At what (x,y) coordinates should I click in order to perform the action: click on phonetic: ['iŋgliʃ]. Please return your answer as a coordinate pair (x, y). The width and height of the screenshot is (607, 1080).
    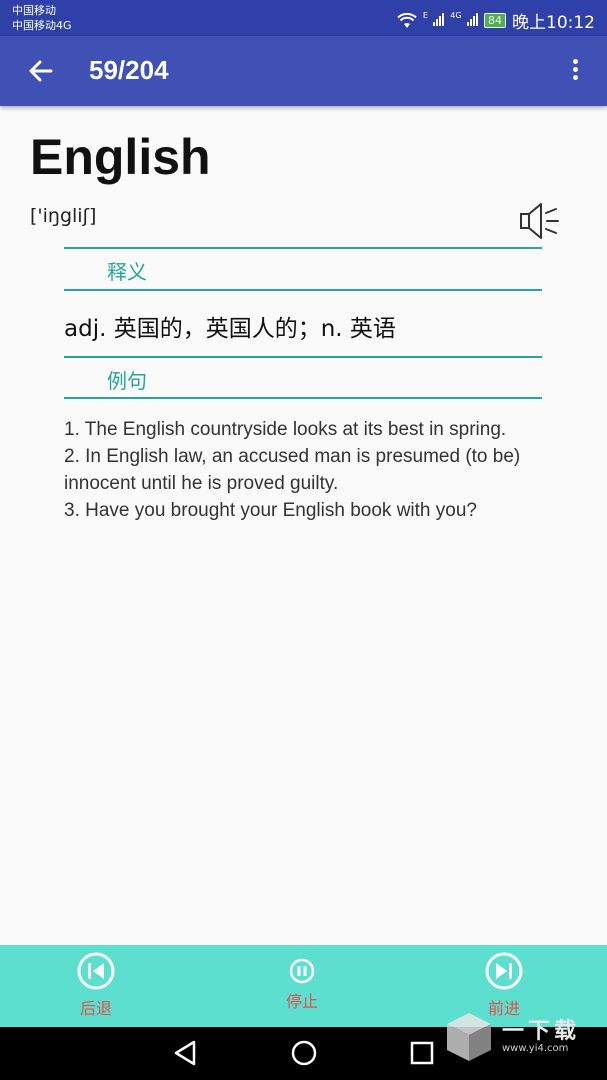
    Looking at the image, I should click on (63, 216).